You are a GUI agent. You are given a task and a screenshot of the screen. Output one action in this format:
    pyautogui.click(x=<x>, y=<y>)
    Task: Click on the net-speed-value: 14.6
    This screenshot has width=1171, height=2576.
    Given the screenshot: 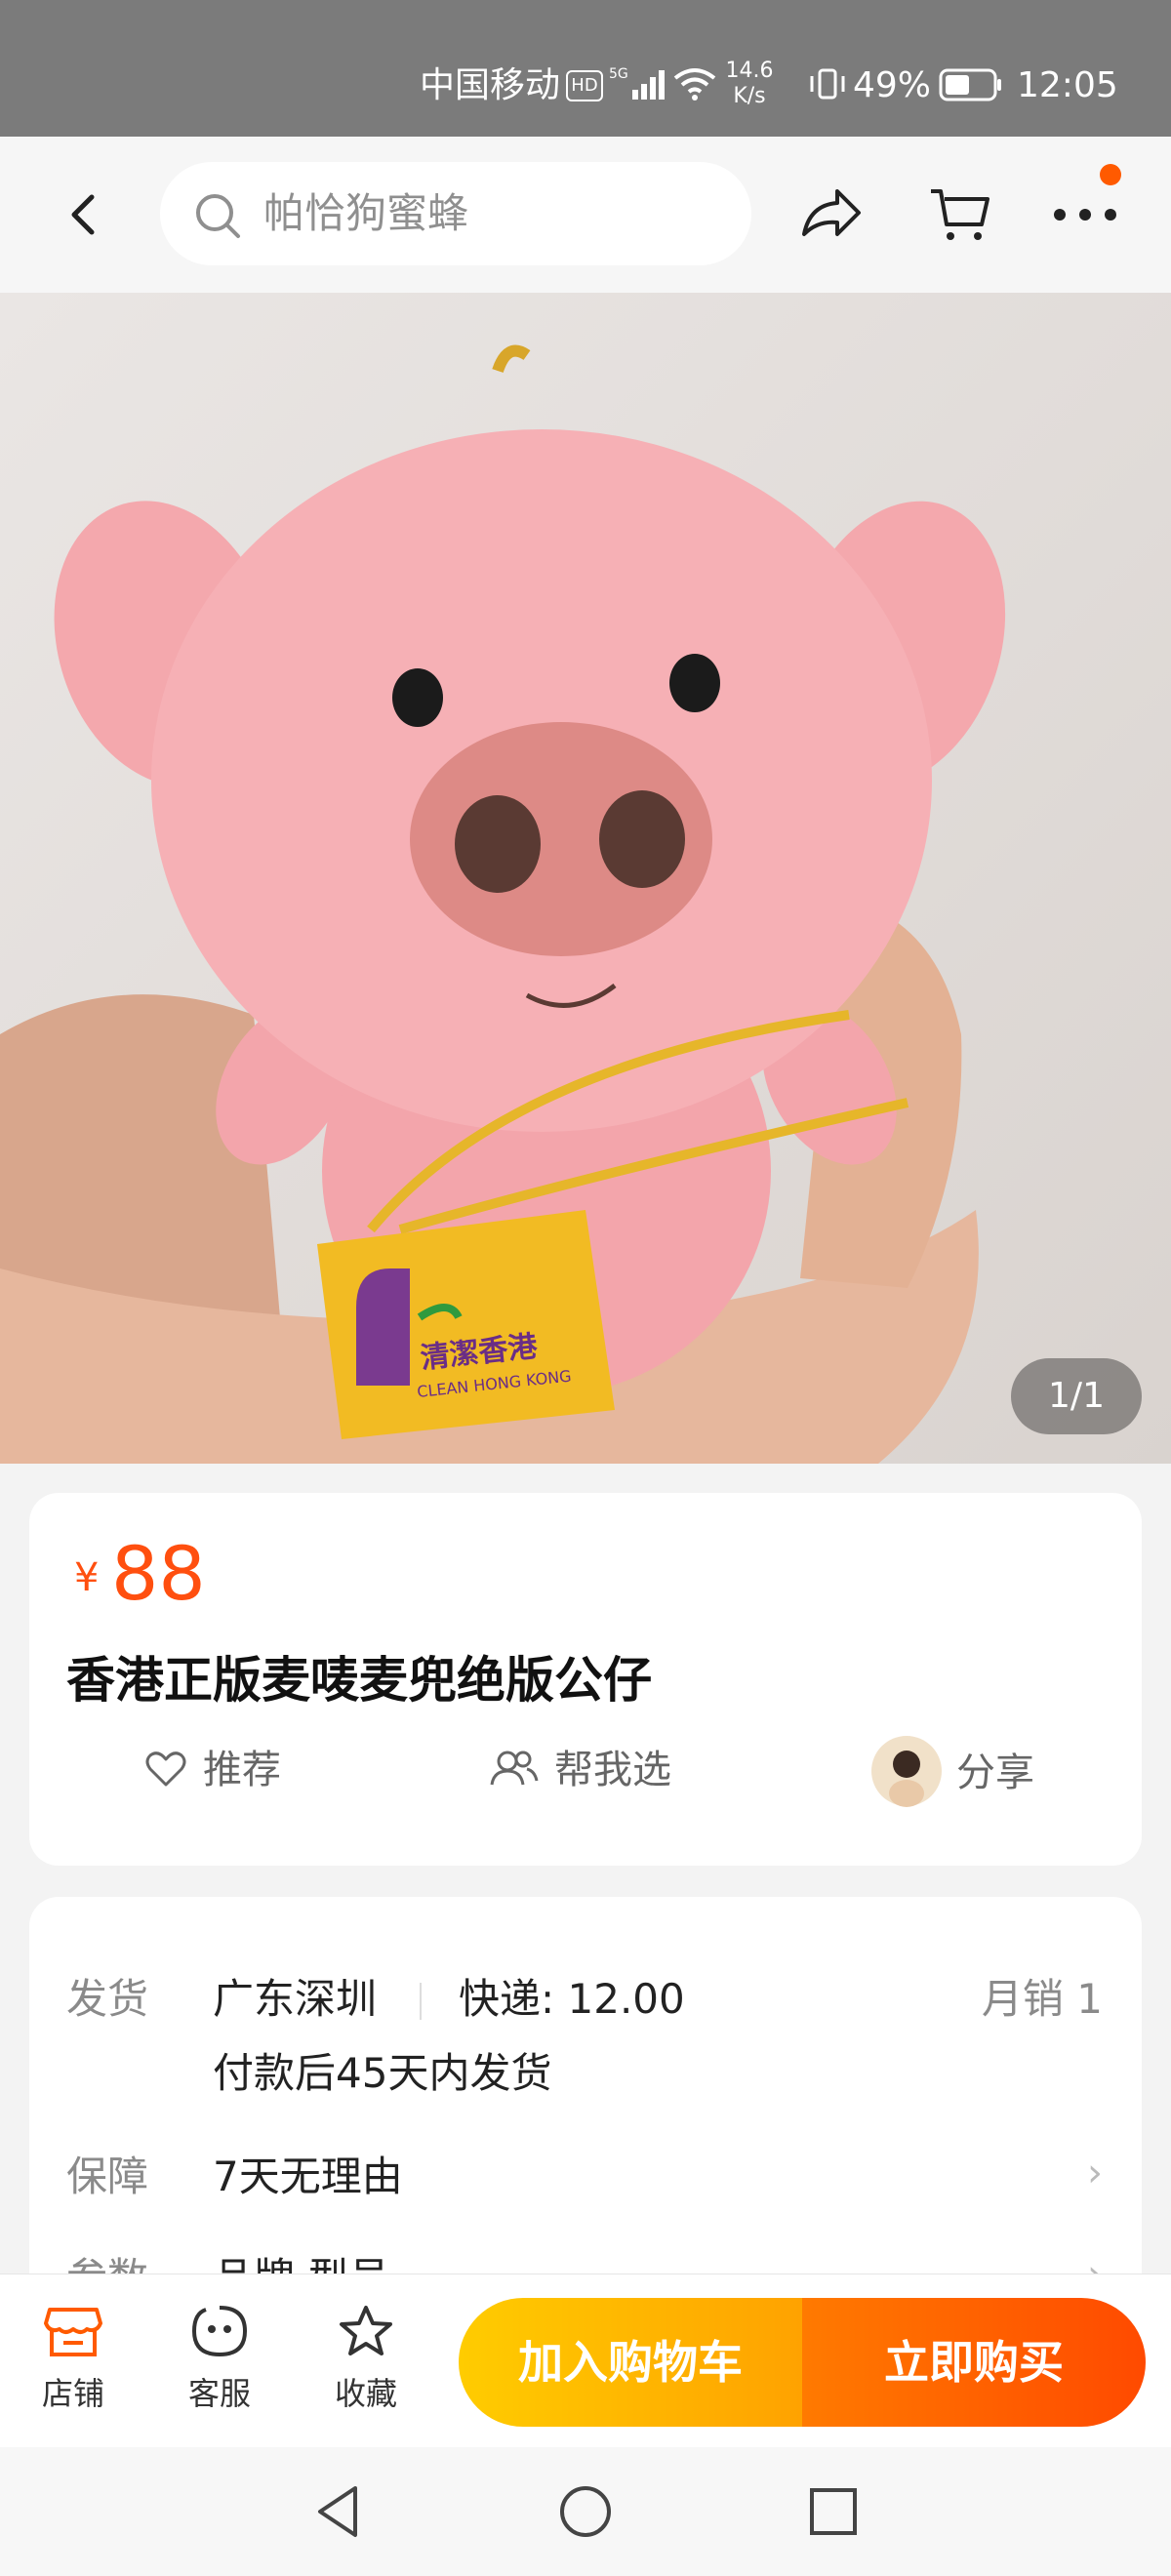 What is the action you would take?
    pyautogui.click(x=749, y=71)
    